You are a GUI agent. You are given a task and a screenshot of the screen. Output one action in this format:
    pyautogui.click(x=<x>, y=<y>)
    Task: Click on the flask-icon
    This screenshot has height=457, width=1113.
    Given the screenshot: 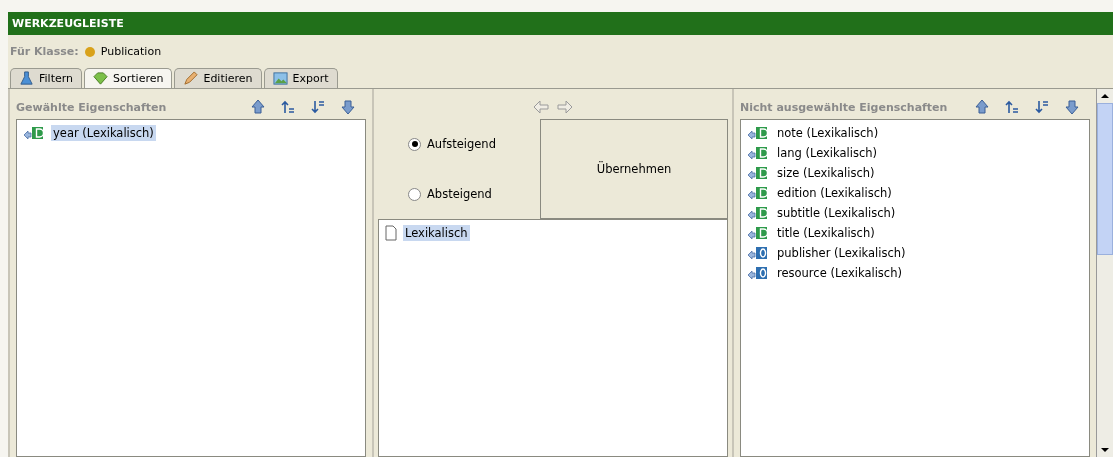 What is the action you would take?
    pyautogui.click(x=26, y=78)
    